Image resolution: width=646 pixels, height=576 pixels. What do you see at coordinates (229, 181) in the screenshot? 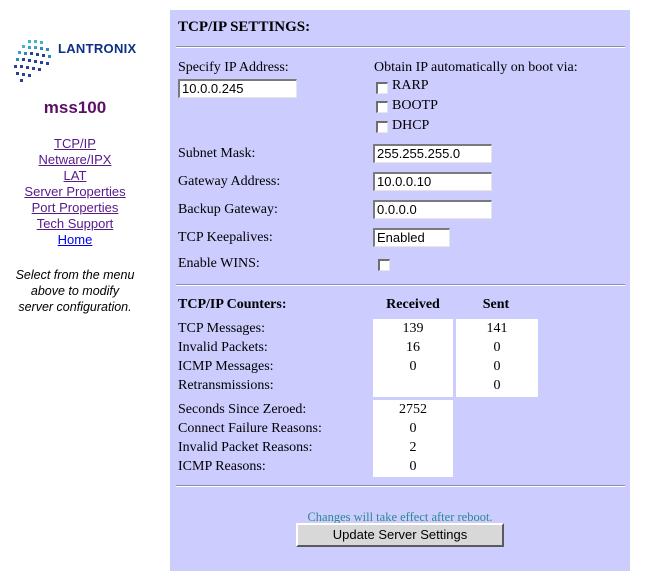
I see `gateway-address-label: Gateway Address:` at bounding box center [229, 181].